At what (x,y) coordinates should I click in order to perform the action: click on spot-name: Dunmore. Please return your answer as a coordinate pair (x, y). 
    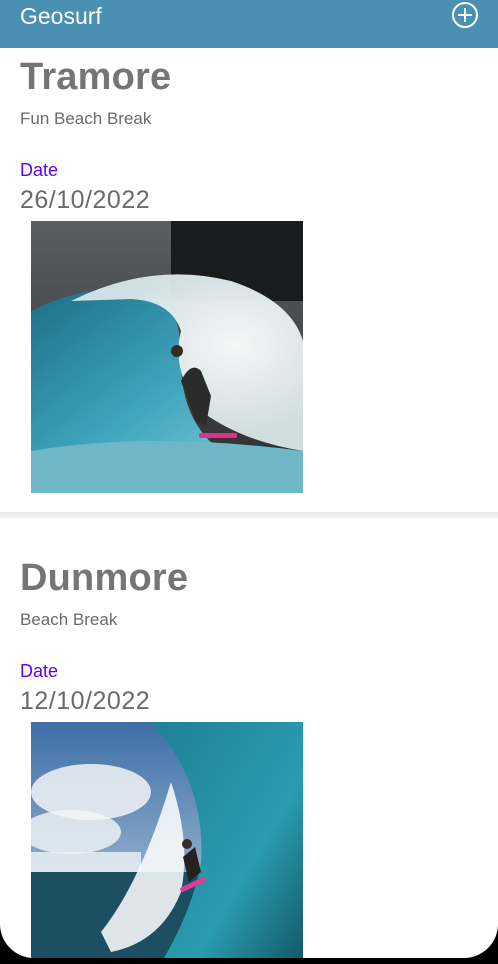
    Looking at the image, I should click on (104, 578).